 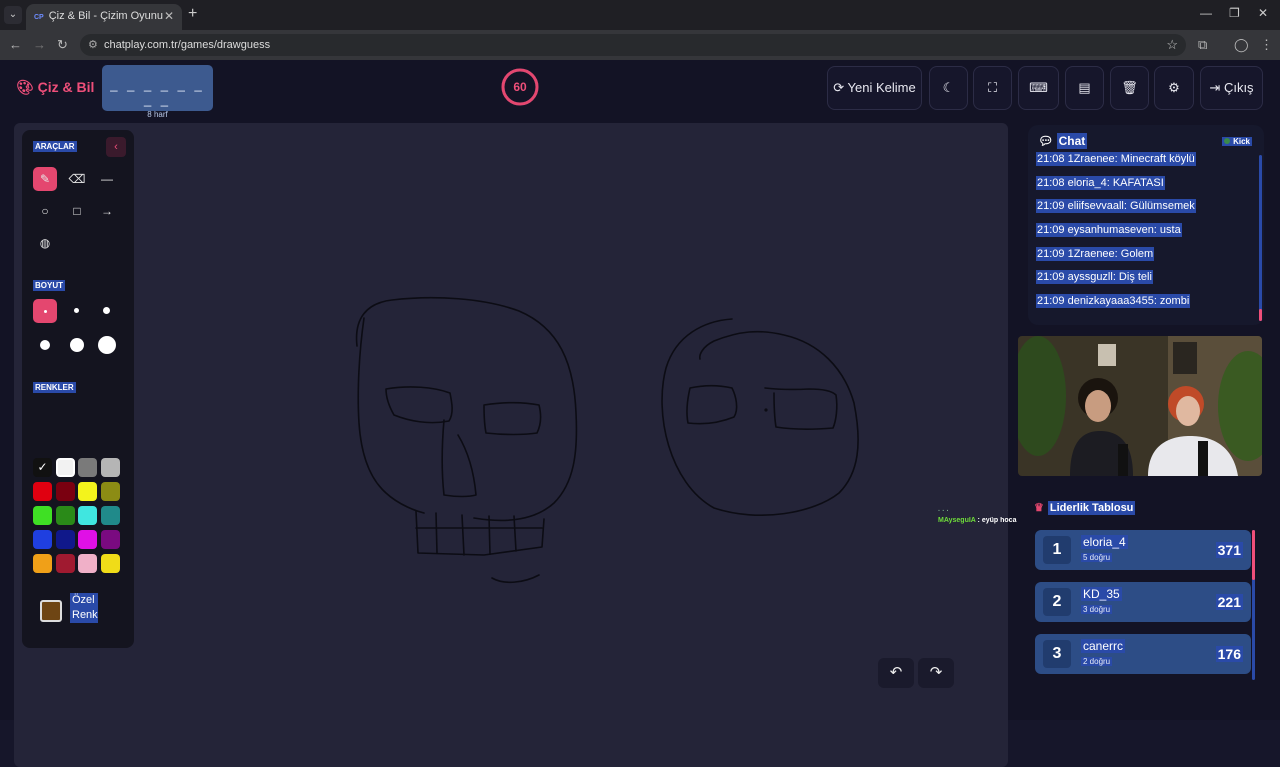 What do you see at coordinates (45, 179) in the screenshot?
I see `brush-tool: ✎` at bounding box center [45, 179].